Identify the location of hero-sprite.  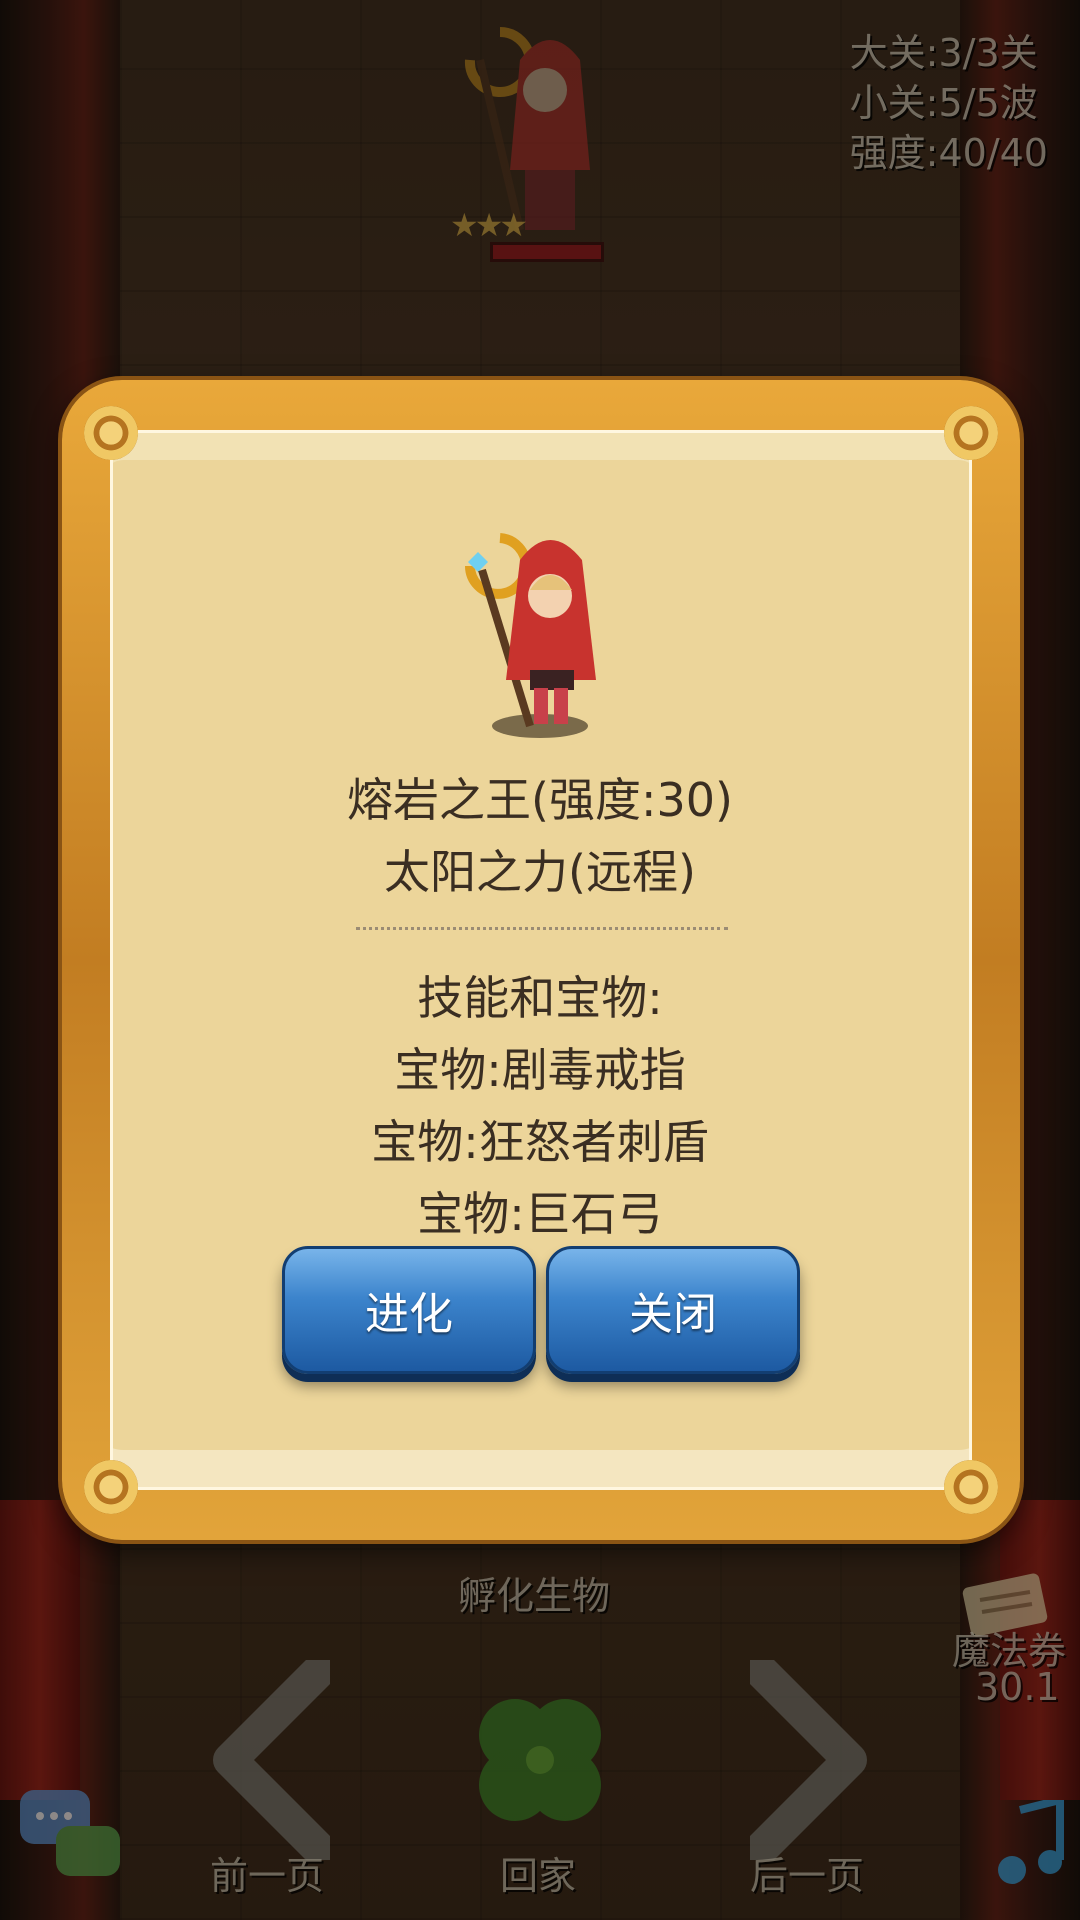
(530, 635).